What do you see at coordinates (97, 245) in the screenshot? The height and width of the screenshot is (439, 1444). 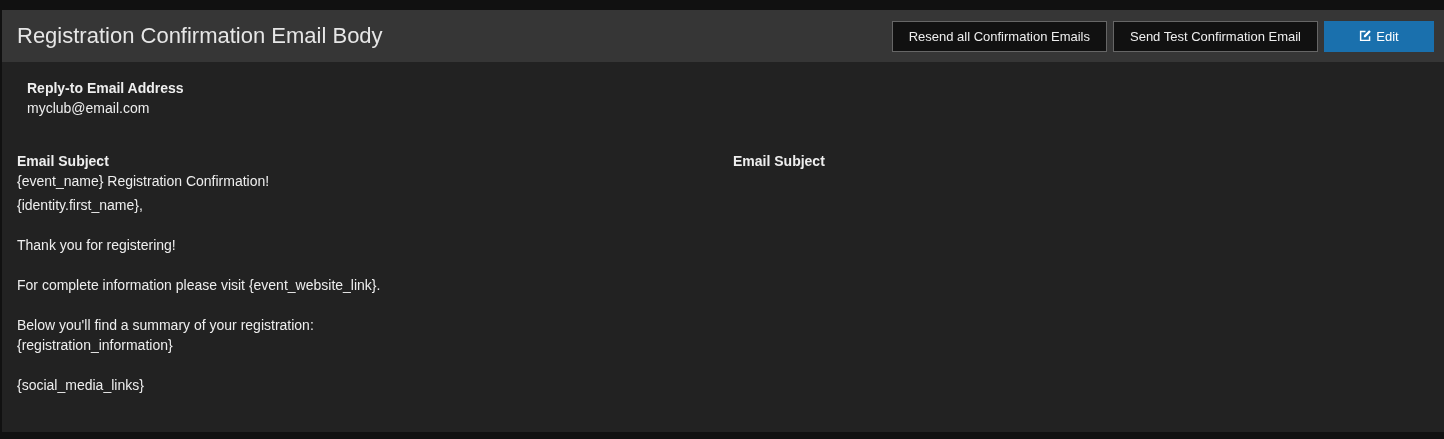 I see `body-paragraph: Thank you for registering!` at bounding box center [97, 245].